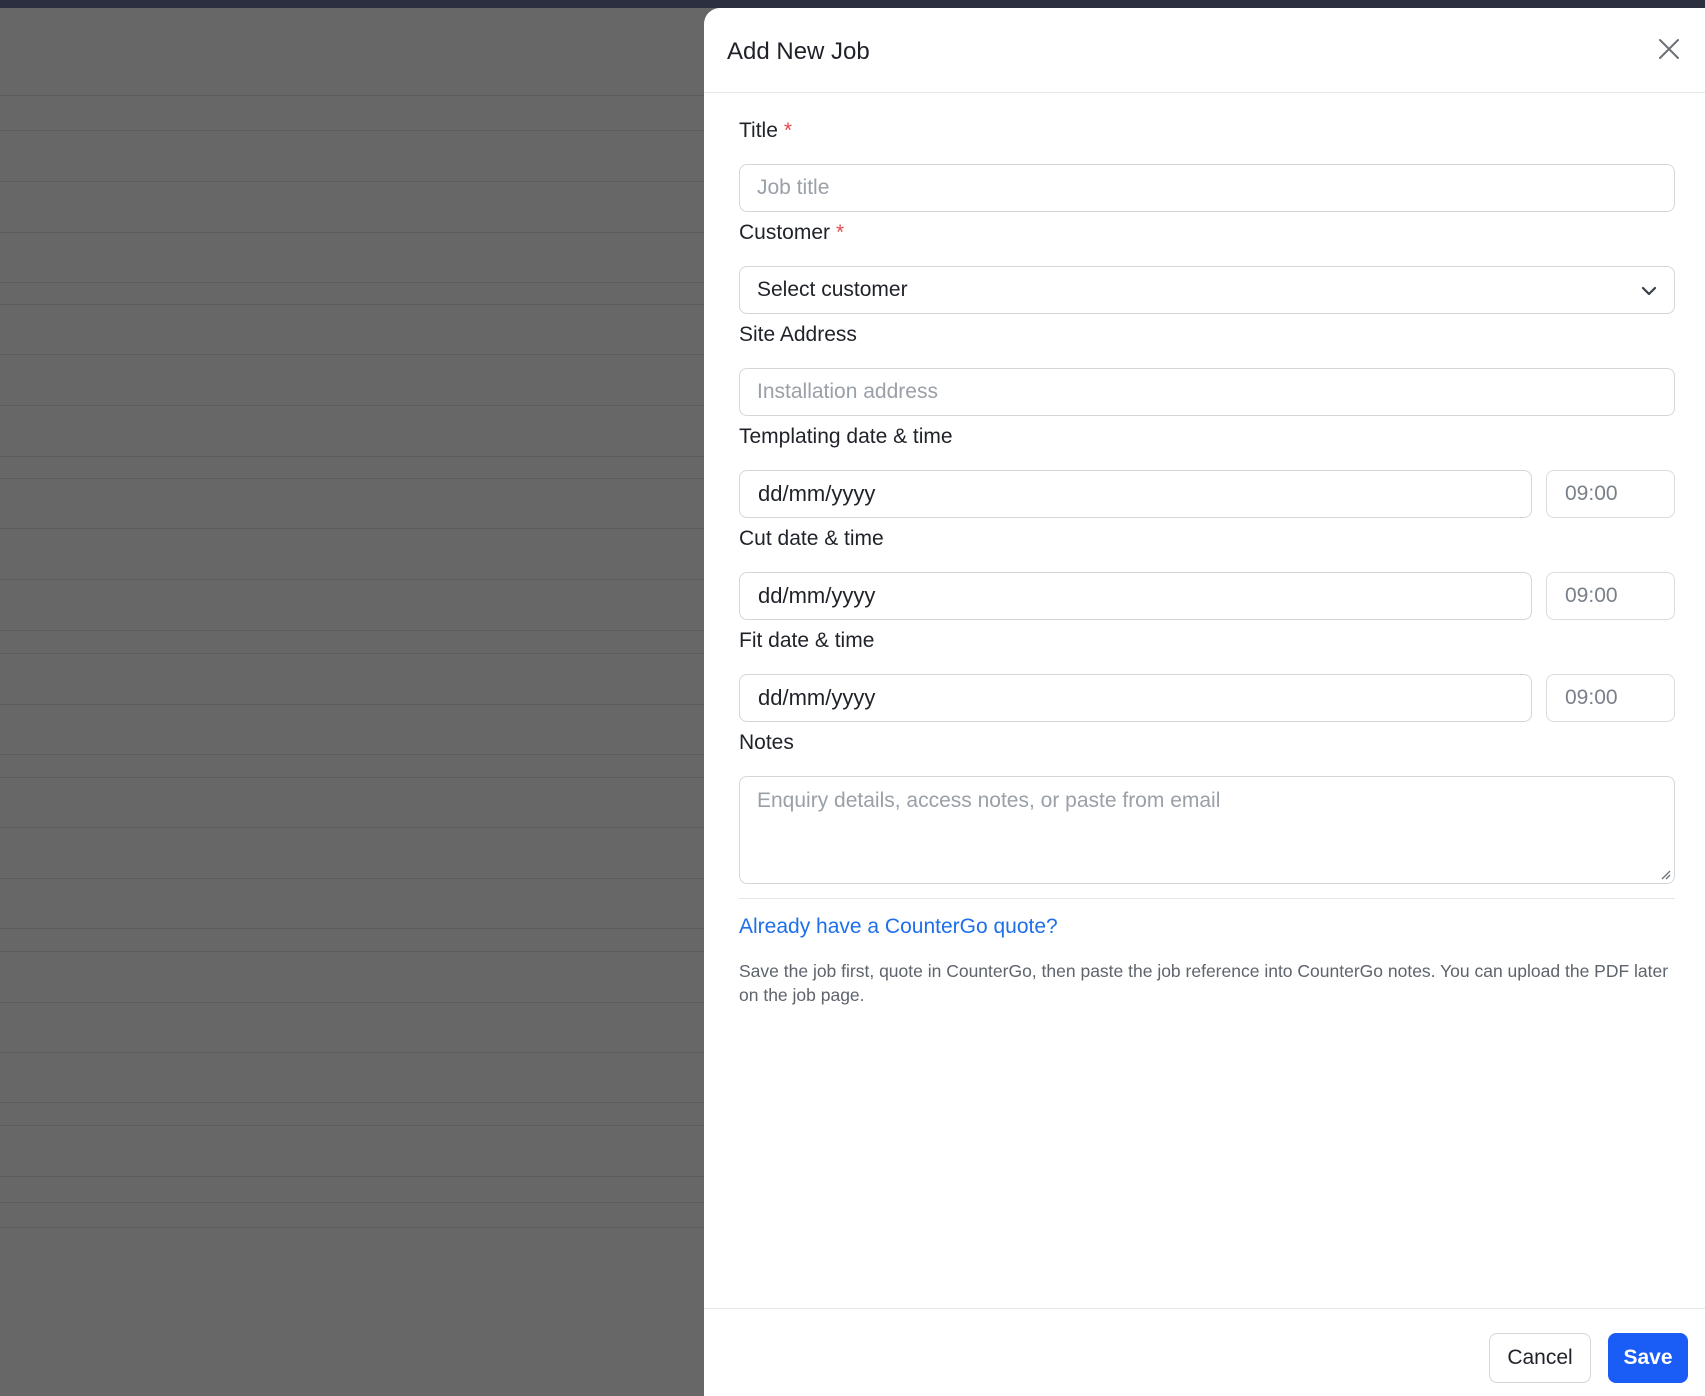 This screenshot has height=1396, width=1705. Describe the element at coordinates (1135, 494) in the screenshot. I see `templating-date-input: dd/mm/yyyy` at that location.